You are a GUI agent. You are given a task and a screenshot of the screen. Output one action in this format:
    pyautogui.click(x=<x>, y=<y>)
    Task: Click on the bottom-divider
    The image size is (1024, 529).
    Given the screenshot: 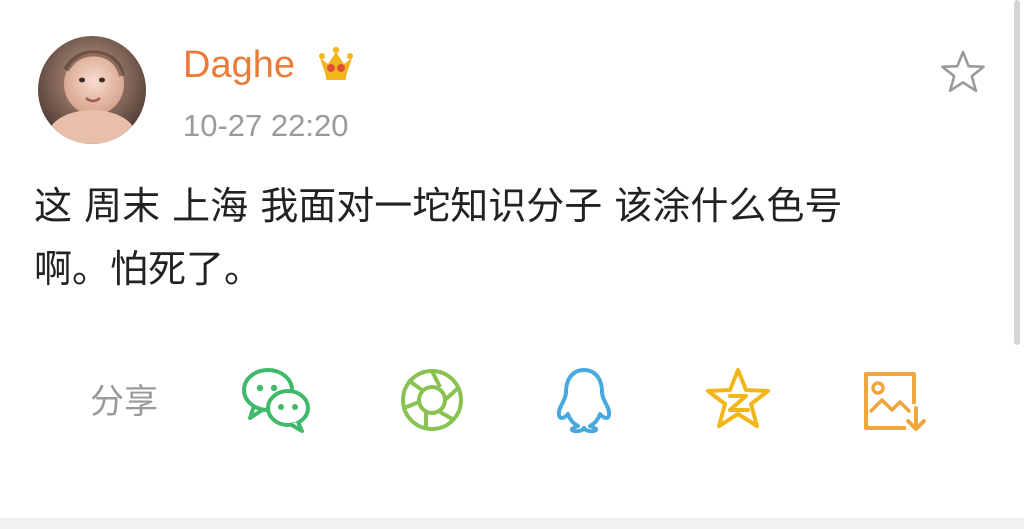 What is the action you would take?
    pyautogui.click(x=512, y=523)
    